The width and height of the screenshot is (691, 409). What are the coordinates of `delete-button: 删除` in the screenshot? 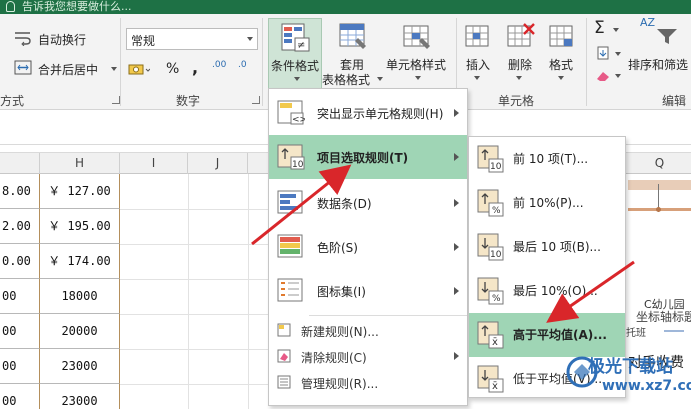 It's located at (520, 64).